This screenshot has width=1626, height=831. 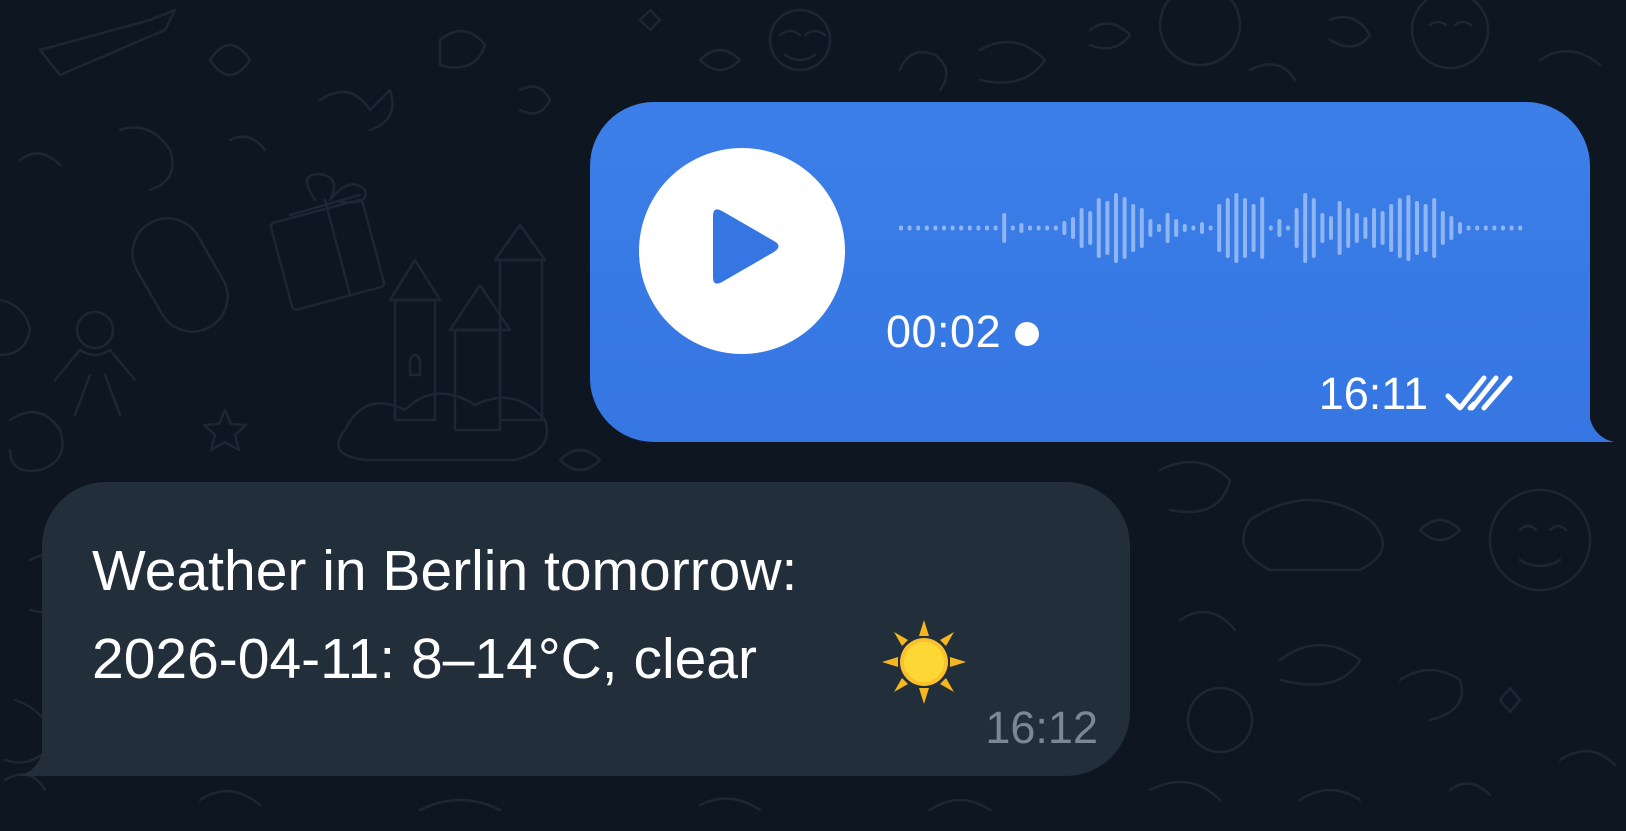 What do you see at coordinates (746, 246) in the screenshot?
I see `play-icon` at bounding box center [746, 246].